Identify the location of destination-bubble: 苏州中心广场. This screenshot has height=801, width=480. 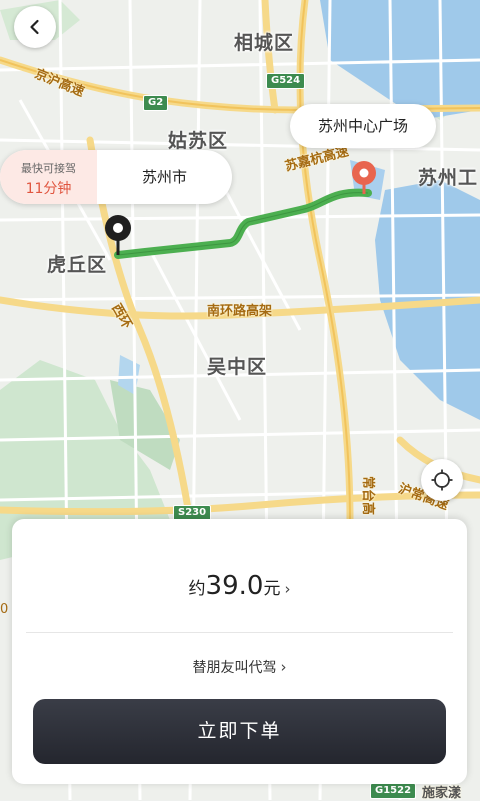
(363, 126).